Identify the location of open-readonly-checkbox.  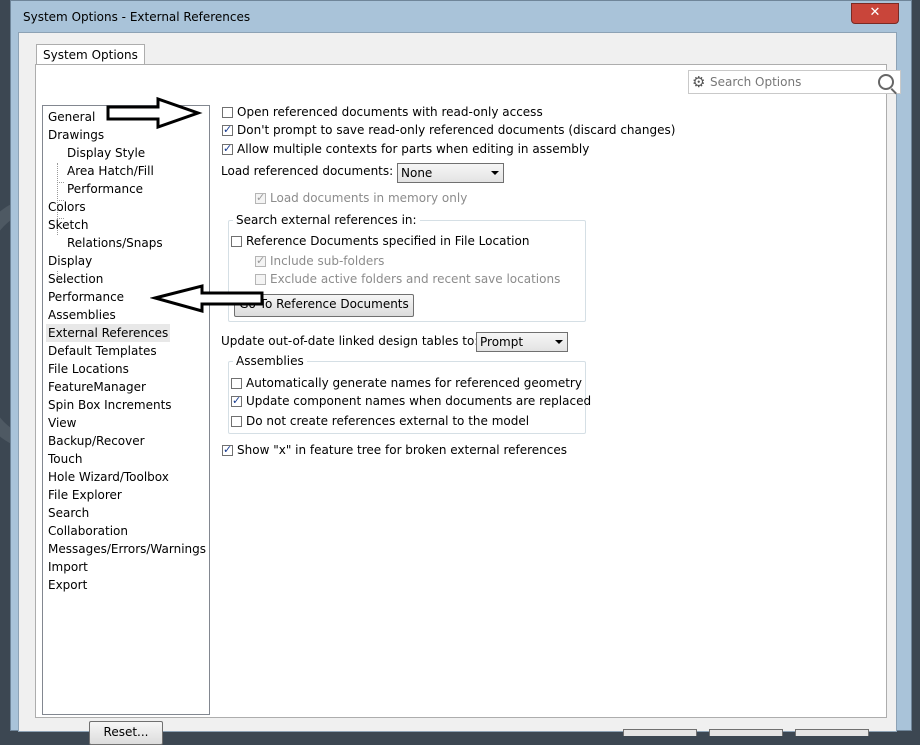
(227, 112).